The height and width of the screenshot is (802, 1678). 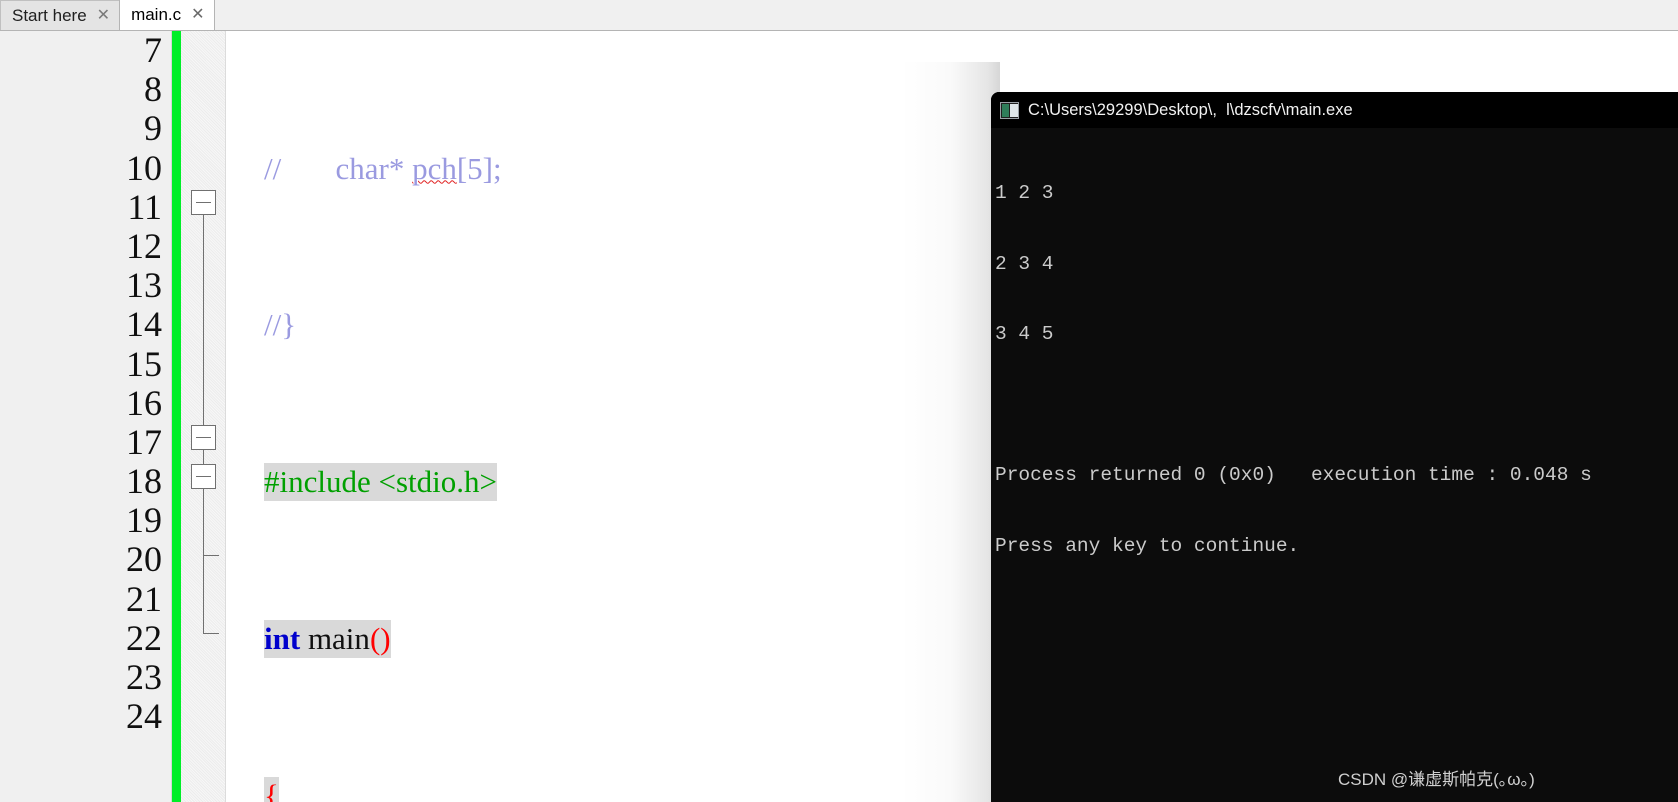 I want to click on line-number: 23, so click(x=144, y=677).